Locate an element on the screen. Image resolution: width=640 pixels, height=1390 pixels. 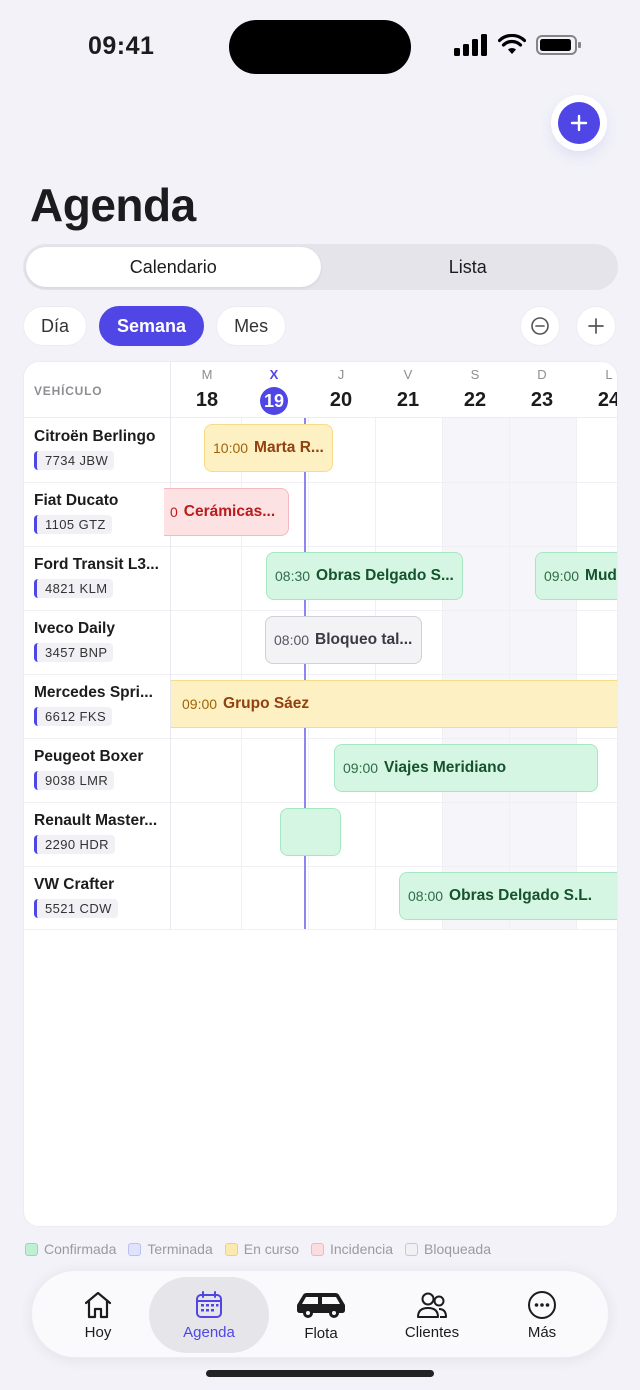
tab-mas: Más is located at coordinates (542, 1315).